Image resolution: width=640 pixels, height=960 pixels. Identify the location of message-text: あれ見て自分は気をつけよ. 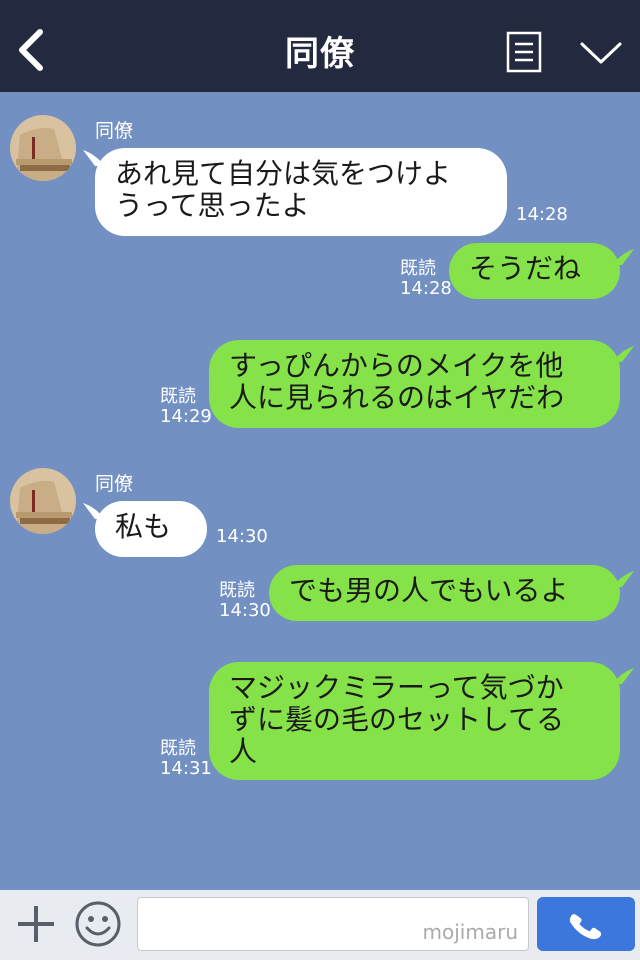
(283, 173).